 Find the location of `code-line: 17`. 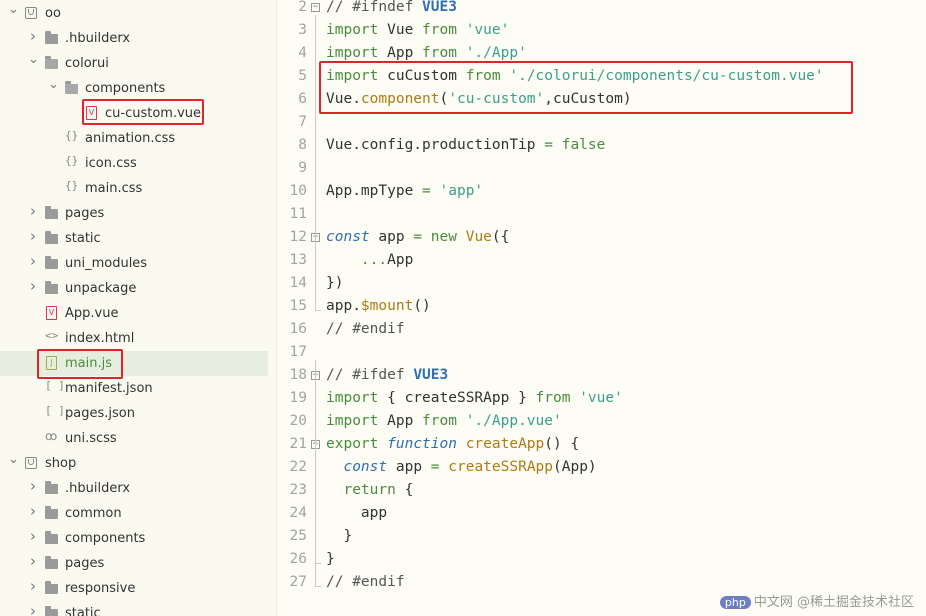

code-line: 17 is located at coordinates (601, 352).